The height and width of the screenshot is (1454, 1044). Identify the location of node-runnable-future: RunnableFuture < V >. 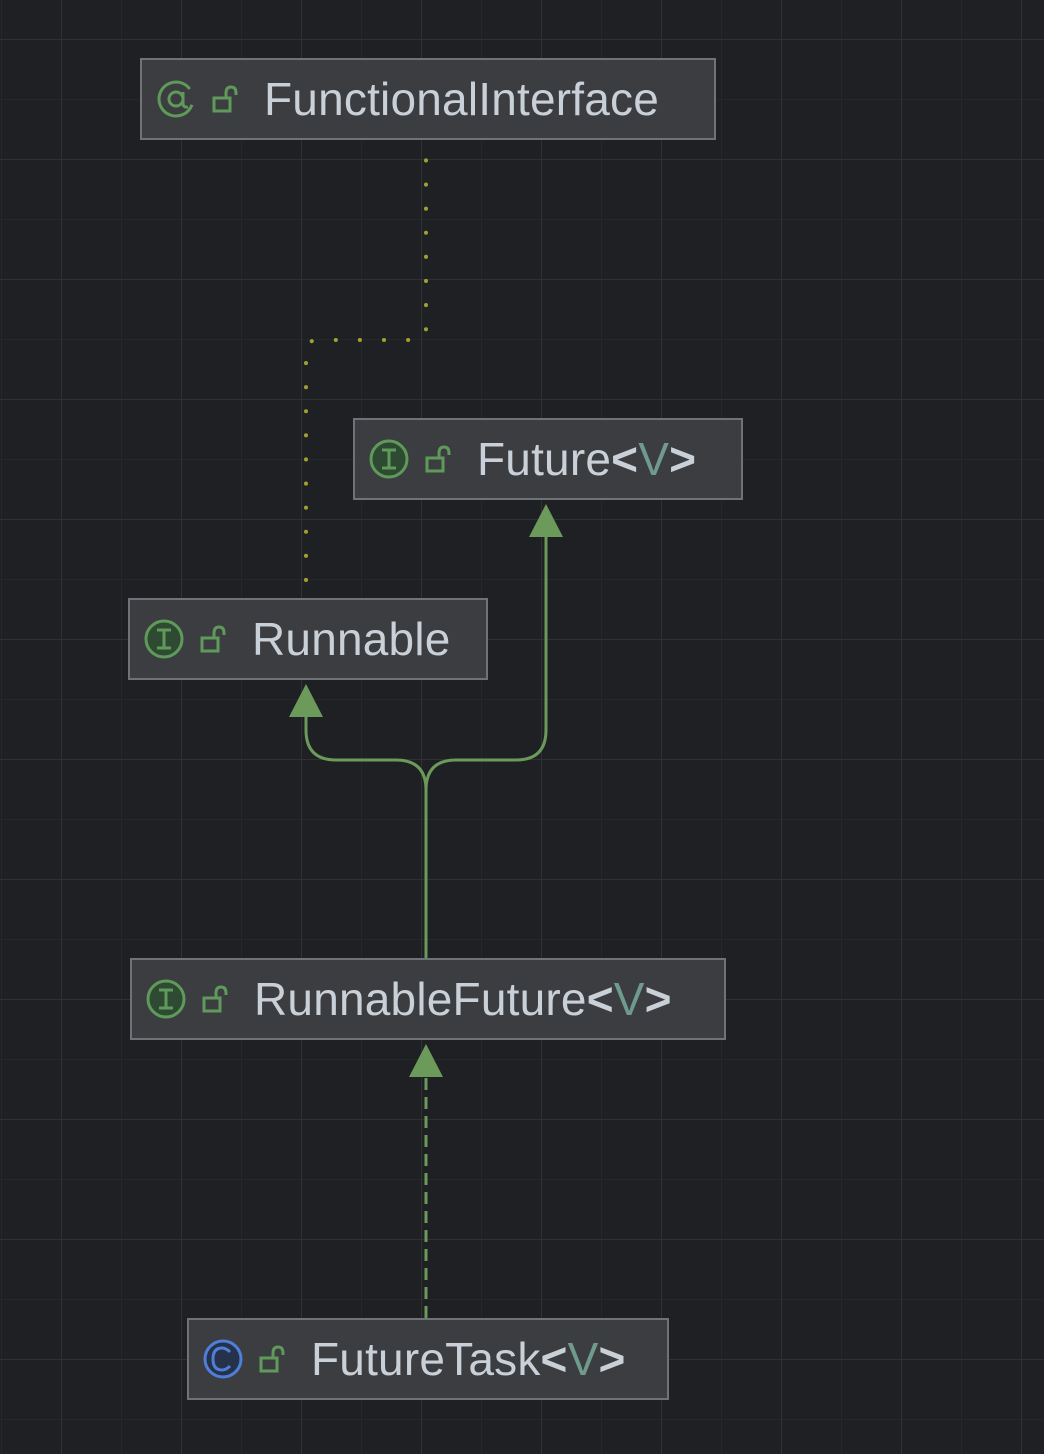
(428, 999).